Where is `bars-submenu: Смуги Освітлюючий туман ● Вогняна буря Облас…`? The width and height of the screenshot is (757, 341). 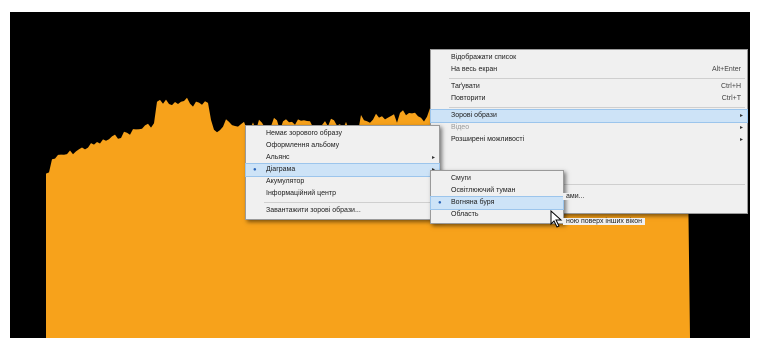 bars-submenu: Смуги Освітлюючий туман ● Вогняна буря Облас… is located at coordinates (497, 197).